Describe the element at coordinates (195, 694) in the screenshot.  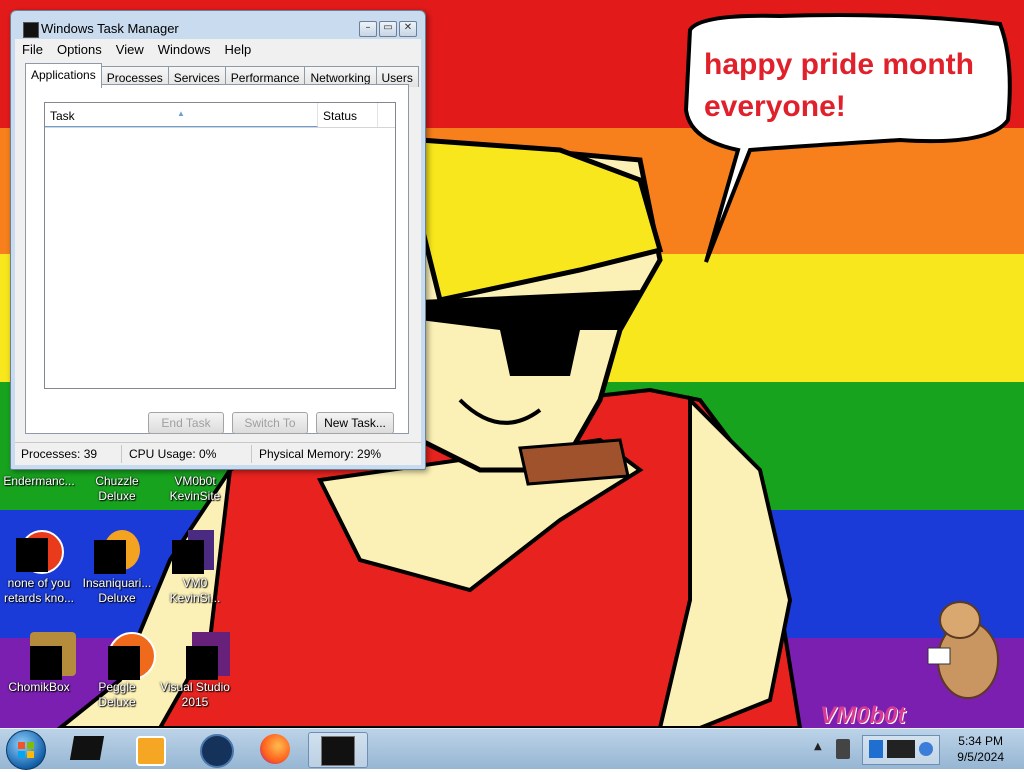
I see `desktop-icon-label: Visual Studio 2015` at that location.